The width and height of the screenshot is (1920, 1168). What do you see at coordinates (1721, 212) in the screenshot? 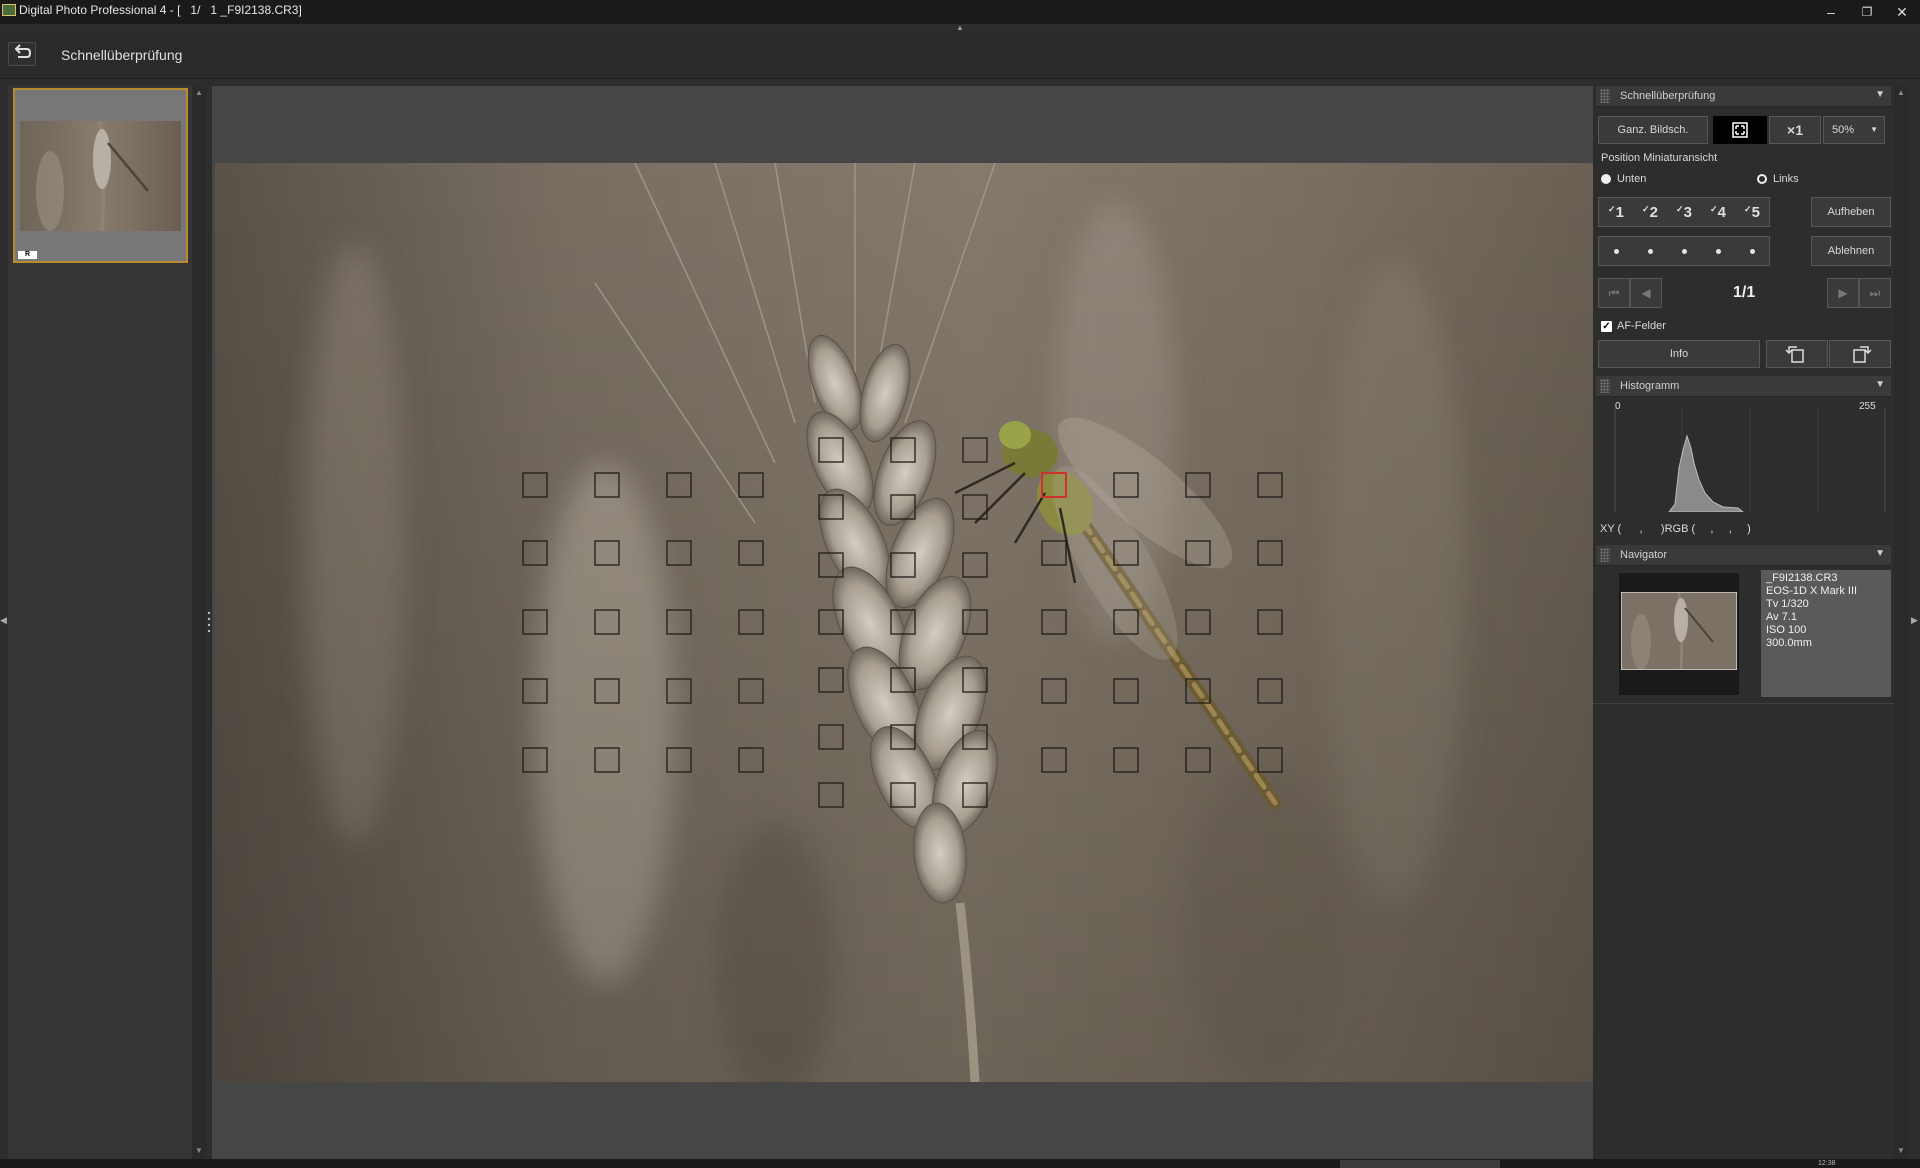
I see `rating-label: 4` at bounding box center [1721, 212].